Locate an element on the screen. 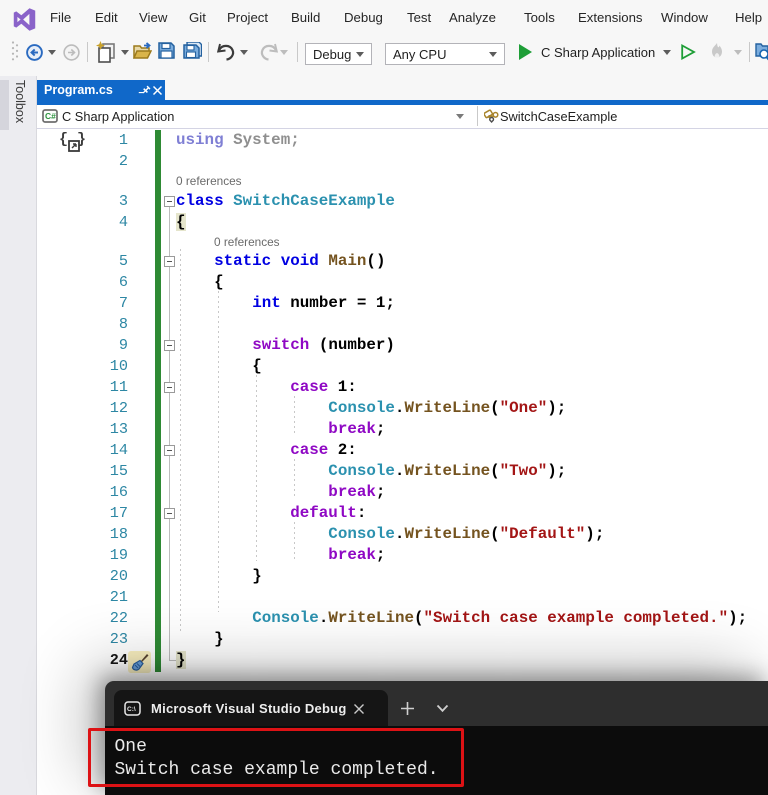  svg-text: C# is located at coordinates (50, 116).